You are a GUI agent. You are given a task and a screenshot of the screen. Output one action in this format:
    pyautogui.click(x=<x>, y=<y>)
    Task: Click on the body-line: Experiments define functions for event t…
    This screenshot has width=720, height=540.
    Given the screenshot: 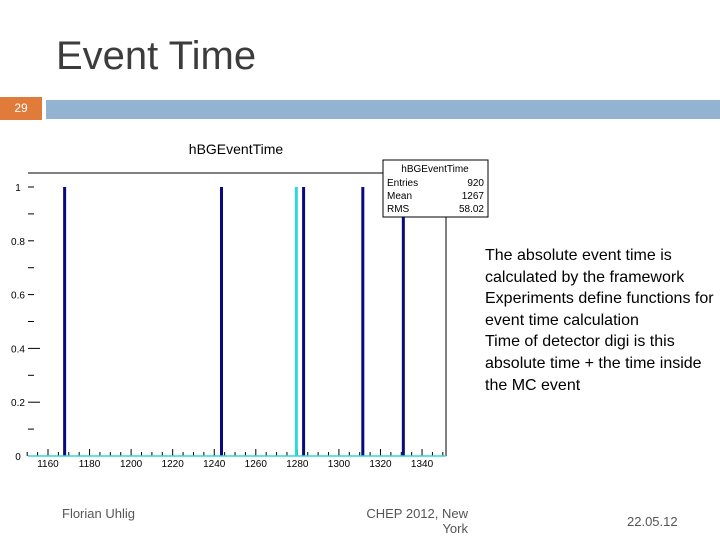 What is the action you would take?
    pyautogui.click(x=599, y=309)
    